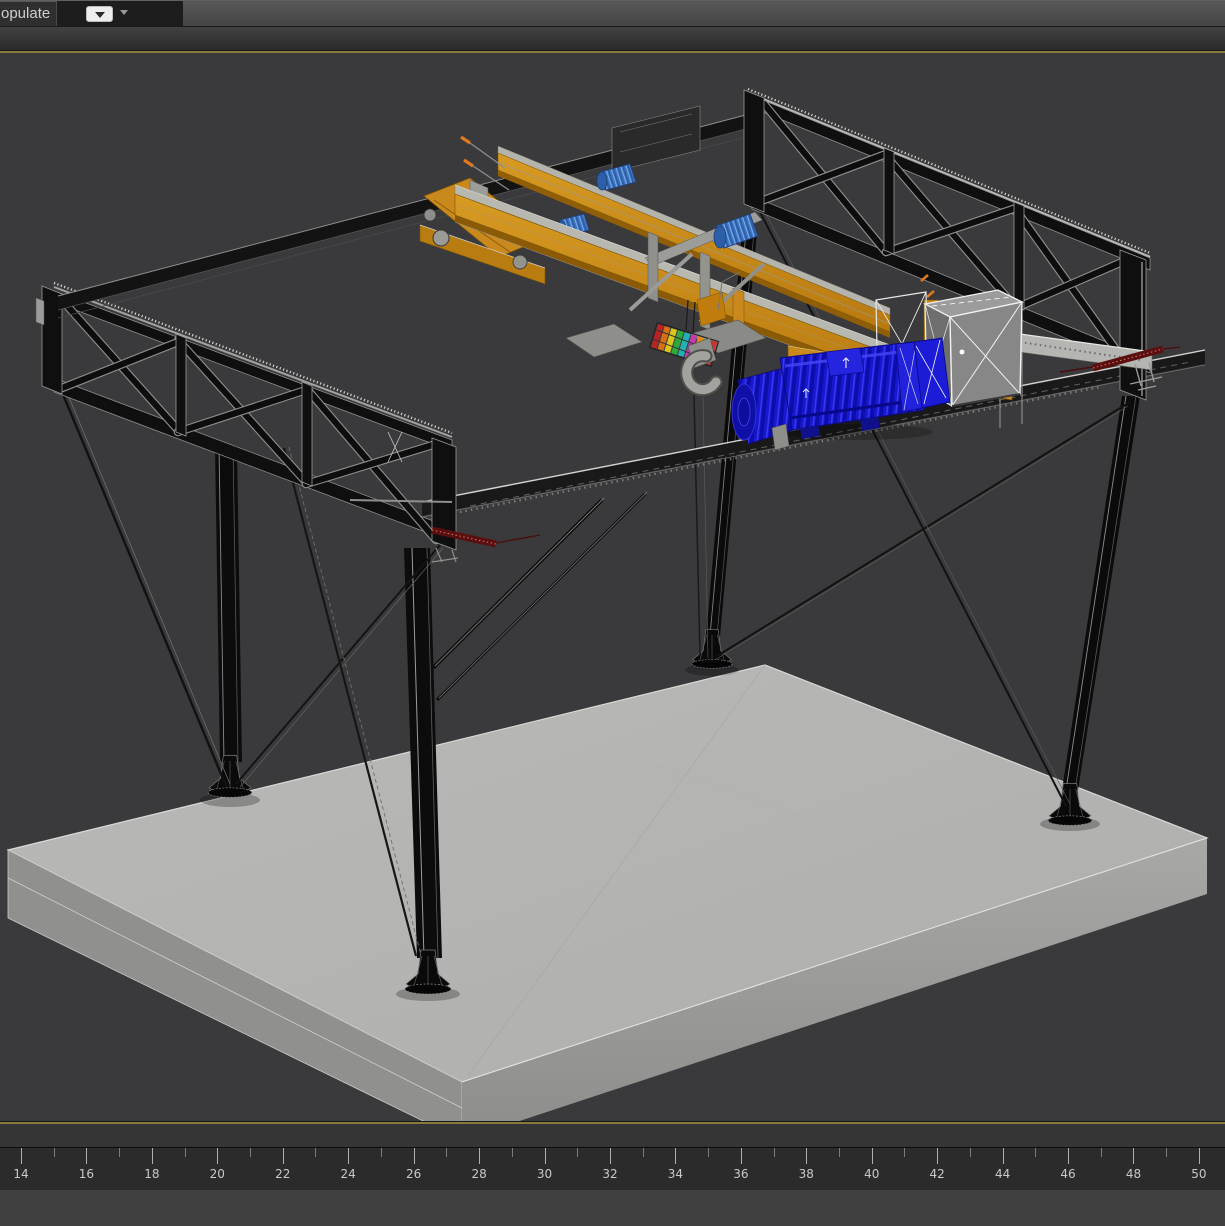 This screenshot has height=1226, width=1225. I want to click on timeline-frame-label: 18, so click(152, 1174).